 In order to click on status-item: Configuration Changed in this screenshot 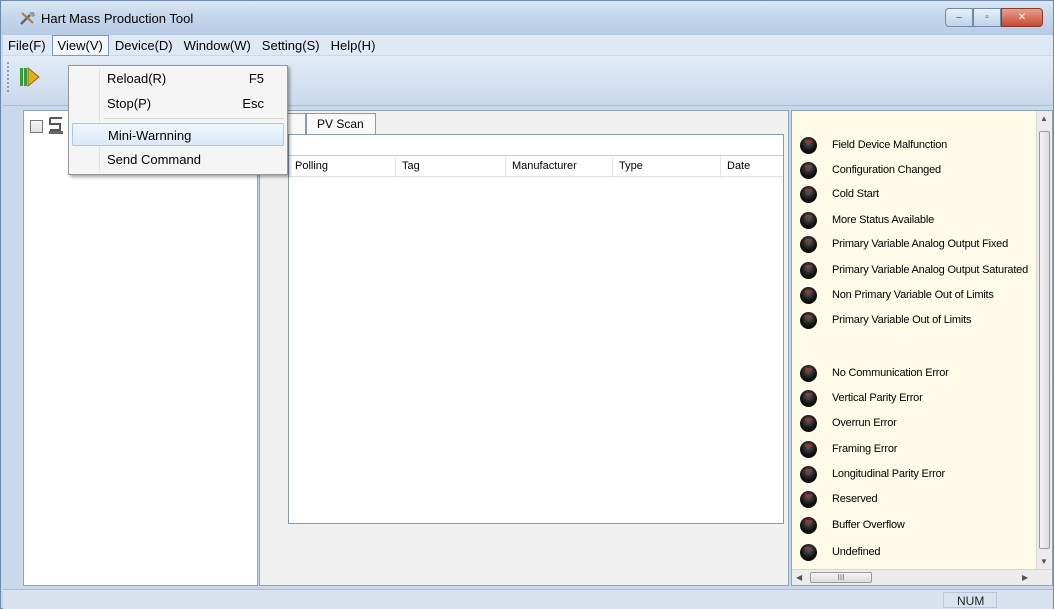, I will do `click(870, 170)`.